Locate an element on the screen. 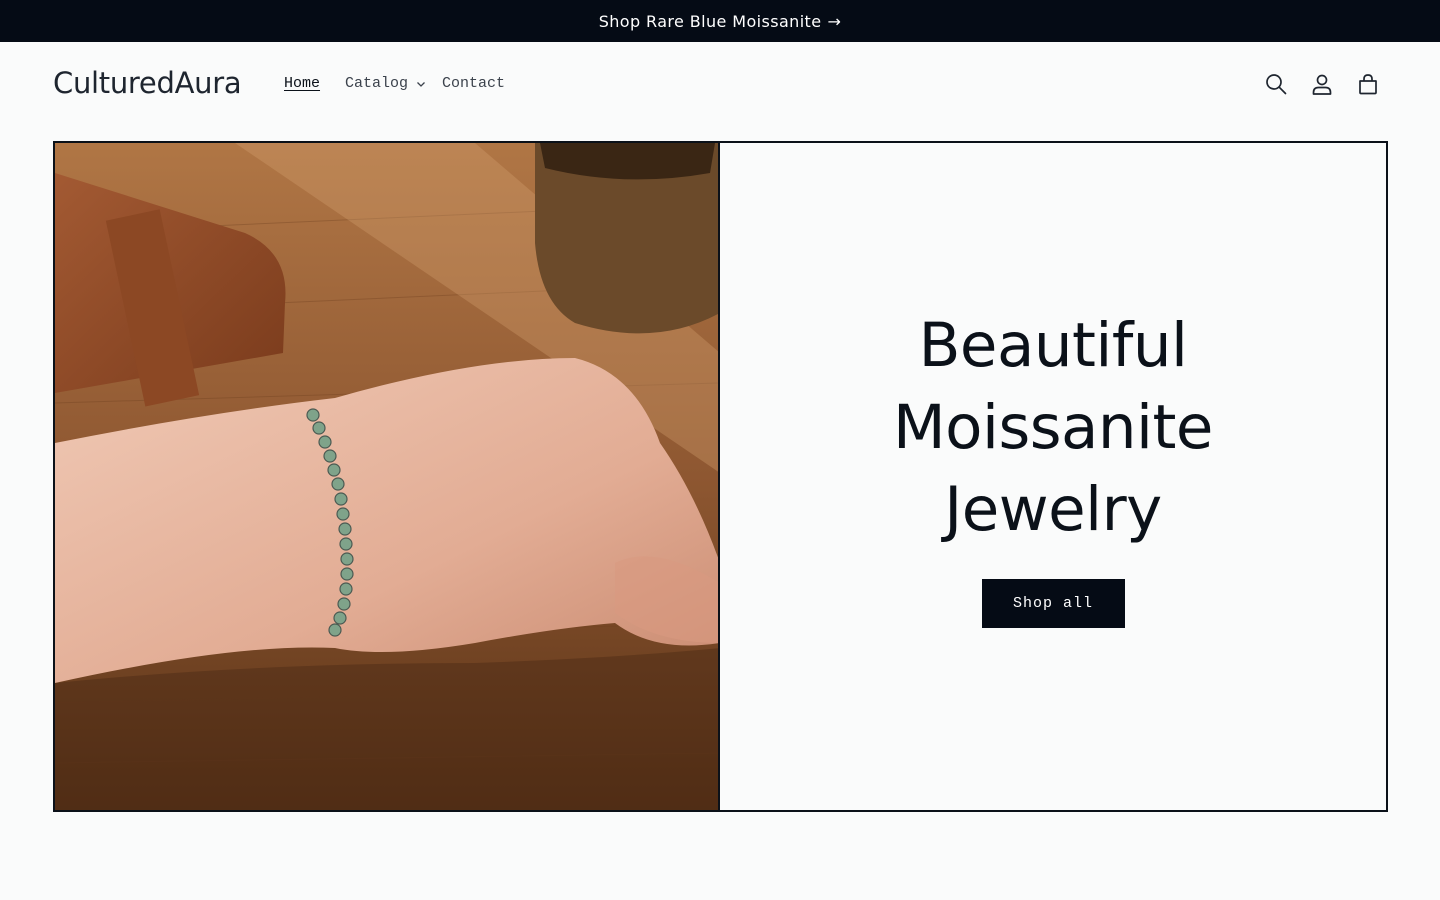 Image resolution: width=1440 pixels, height=900 pixels. announcement-text: Shop Rare Blue Moissanite is located at coordinates (710, 21).